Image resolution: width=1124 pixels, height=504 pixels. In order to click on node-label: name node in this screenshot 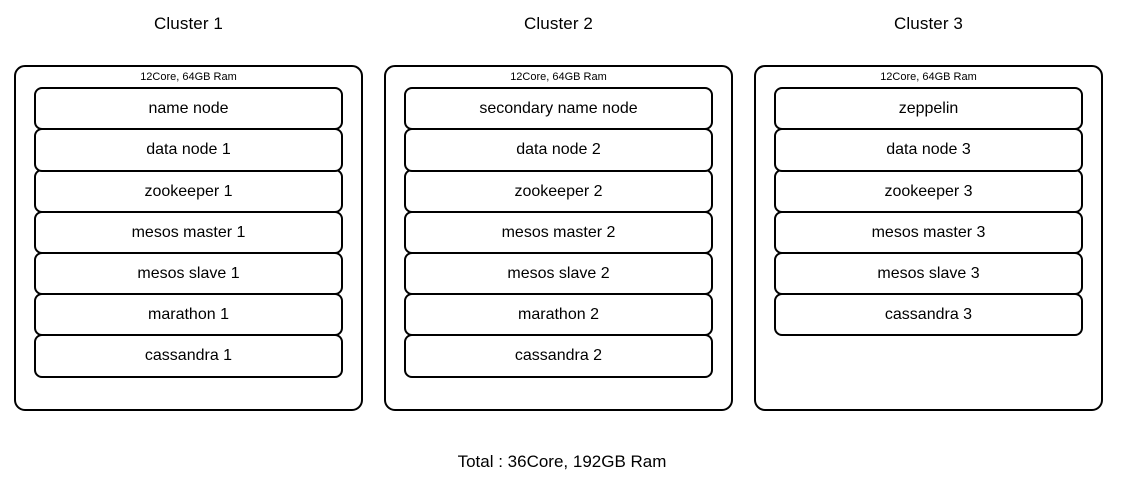, I will do `click(188, 109)`.